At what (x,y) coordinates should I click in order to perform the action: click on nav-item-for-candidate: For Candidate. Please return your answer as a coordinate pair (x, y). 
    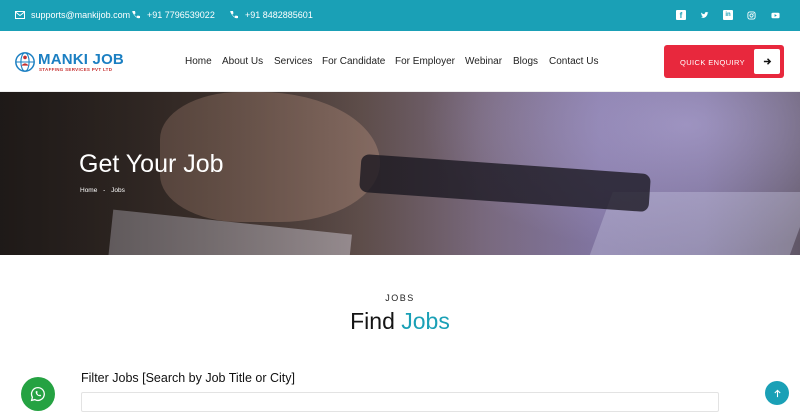
    Looking at the image, I should click on (353, 61).